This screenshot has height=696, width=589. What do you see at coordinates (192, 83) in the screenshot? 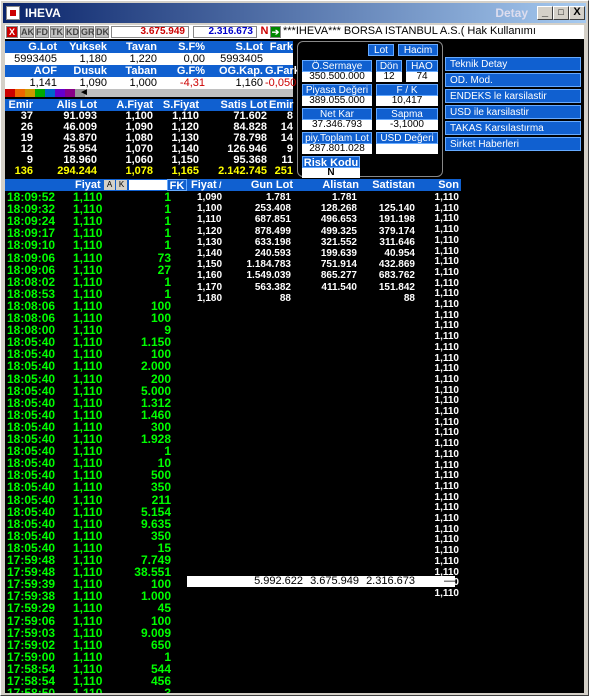
I see `stats-values-cell: -4,31` at bounding box center [192, 83].